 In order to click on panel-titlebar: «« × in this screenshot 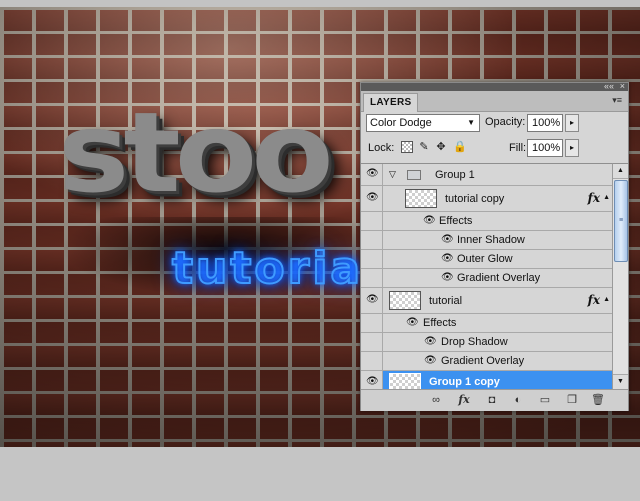, I will do `click(494, 86)`.